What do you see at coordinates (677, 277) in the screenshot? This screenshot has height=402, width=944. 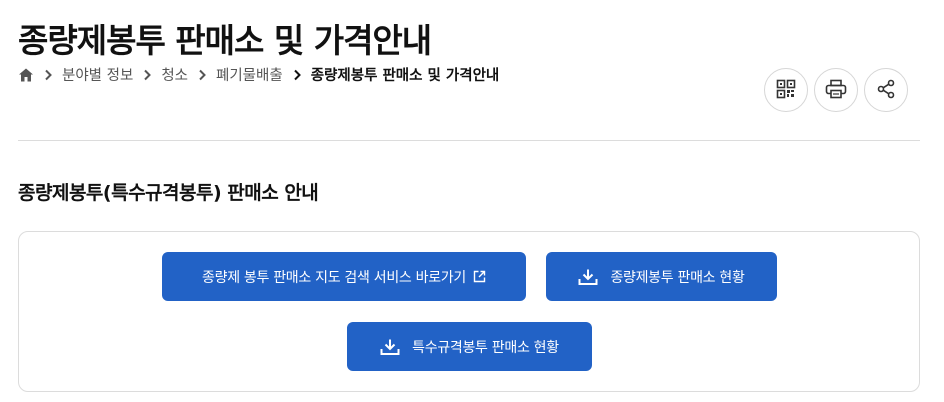 I see `status-download-label: 종량제봉투 판매소 현황` at bounding box center [677, 277].